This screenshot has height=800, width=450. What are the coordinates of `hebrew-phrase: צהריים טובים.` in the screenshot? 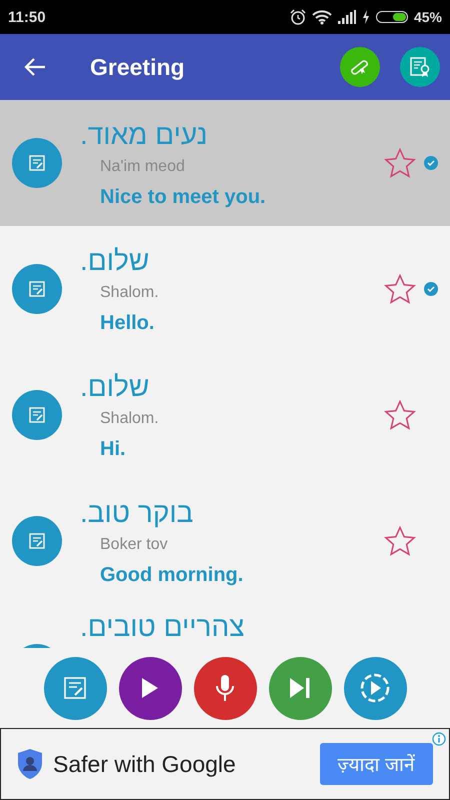 It's located at (162, 627).